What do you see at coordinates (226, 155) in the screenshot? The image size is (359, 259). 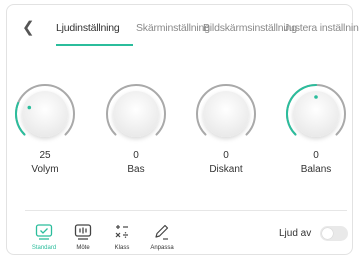 I see `treble-value: 0` at bounding box center [226, 155].